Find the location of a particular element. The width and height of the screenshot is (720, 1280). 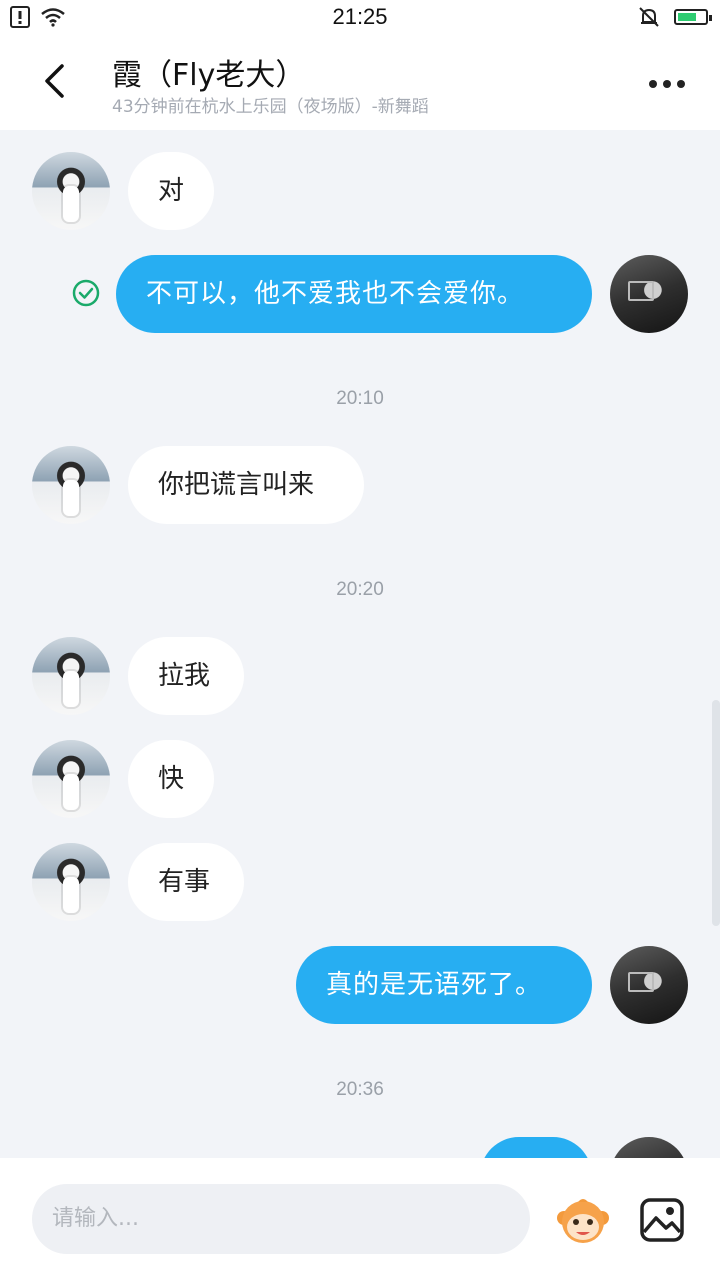

chevron-left-icon is located at coordinates (54, 81).